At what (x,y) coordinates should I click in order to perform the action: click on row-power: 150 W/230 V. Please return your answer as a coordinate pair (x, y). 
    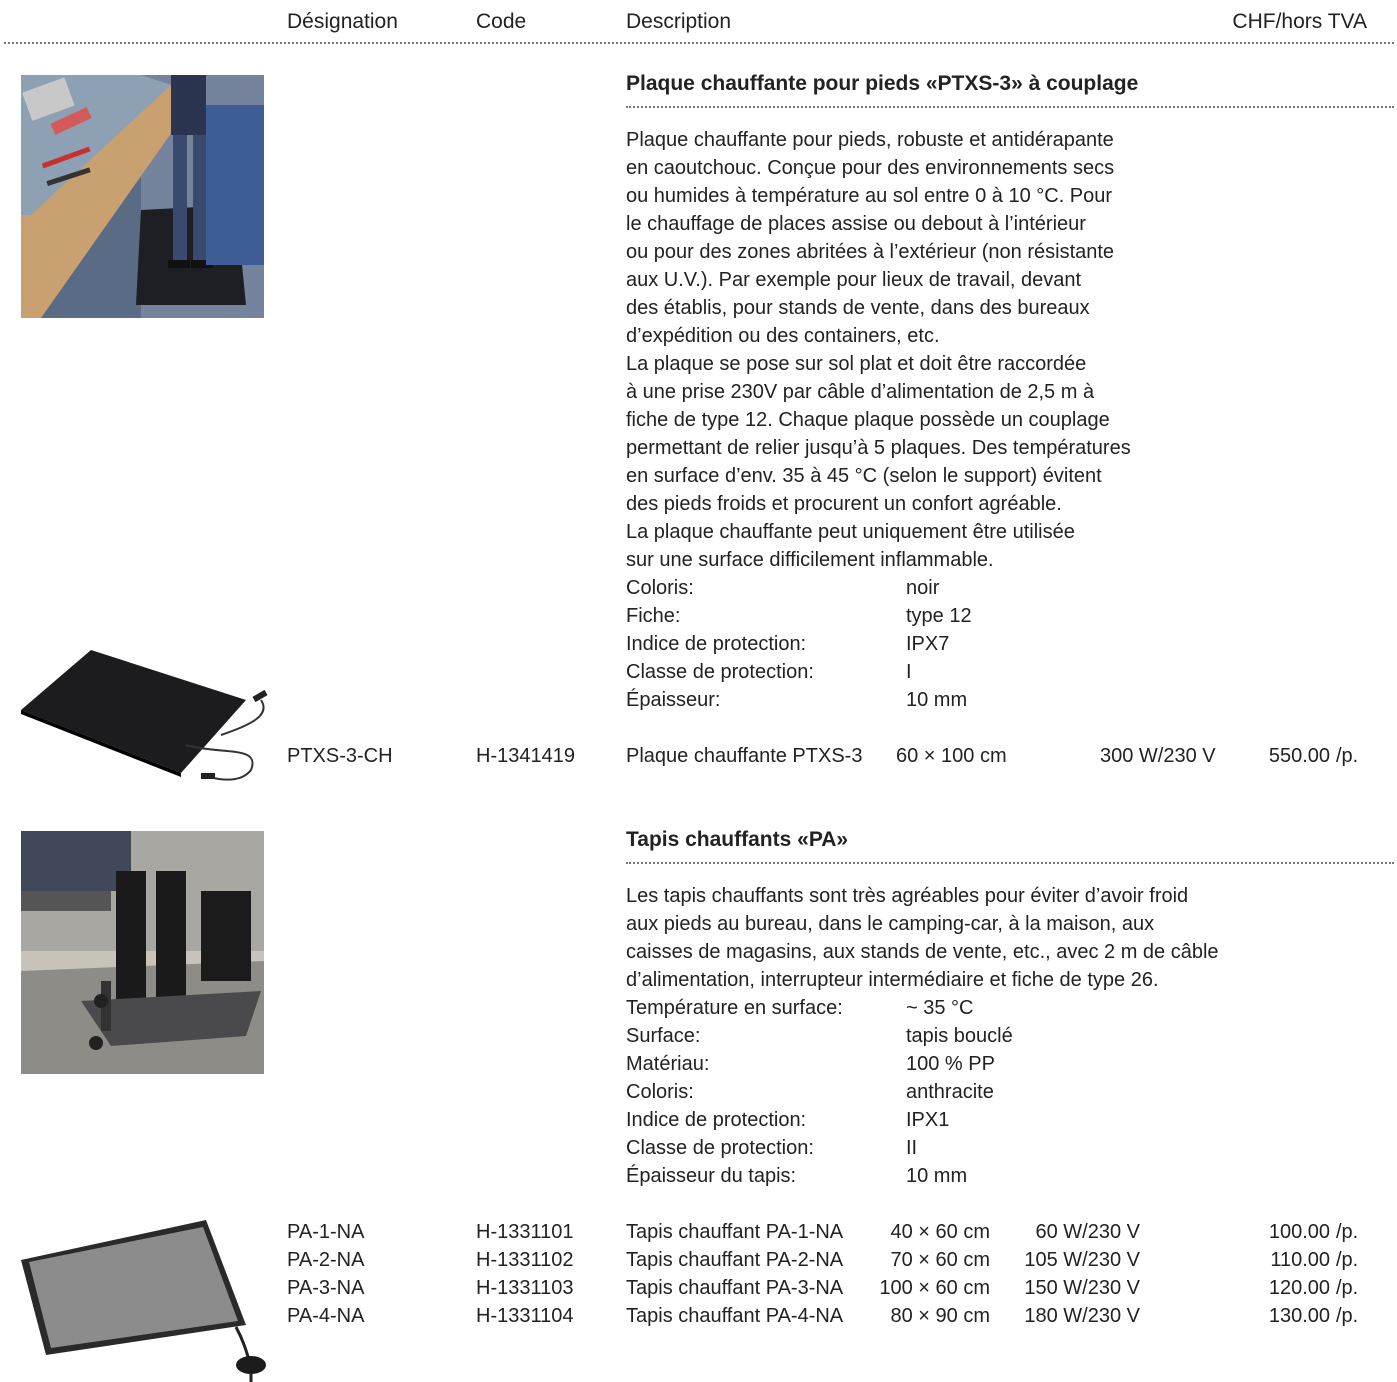
    Looking at the image, I should click on (1082, 1288).